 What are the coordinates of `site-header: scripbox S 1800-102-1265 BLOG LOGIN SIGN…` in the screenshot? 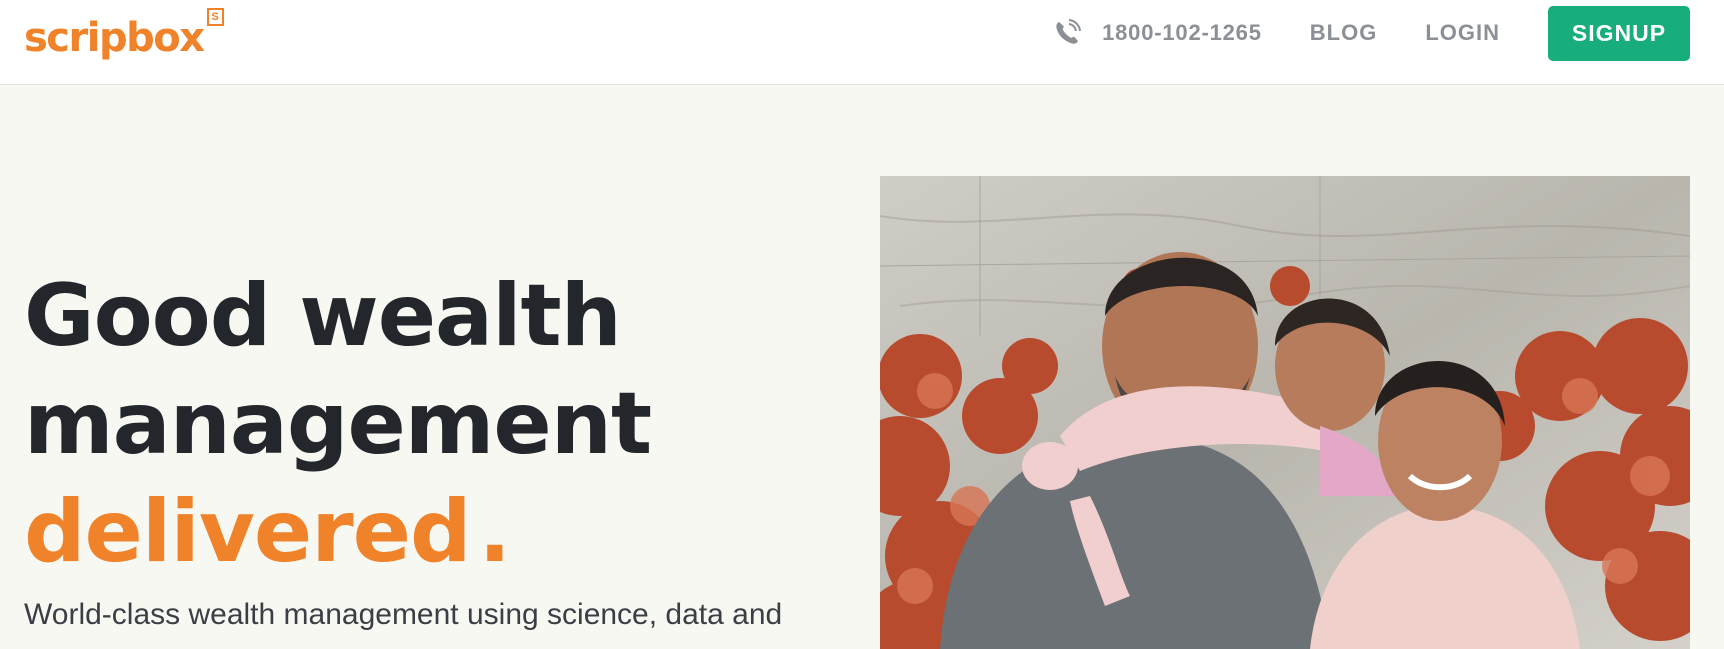 It's located at (862, 42).